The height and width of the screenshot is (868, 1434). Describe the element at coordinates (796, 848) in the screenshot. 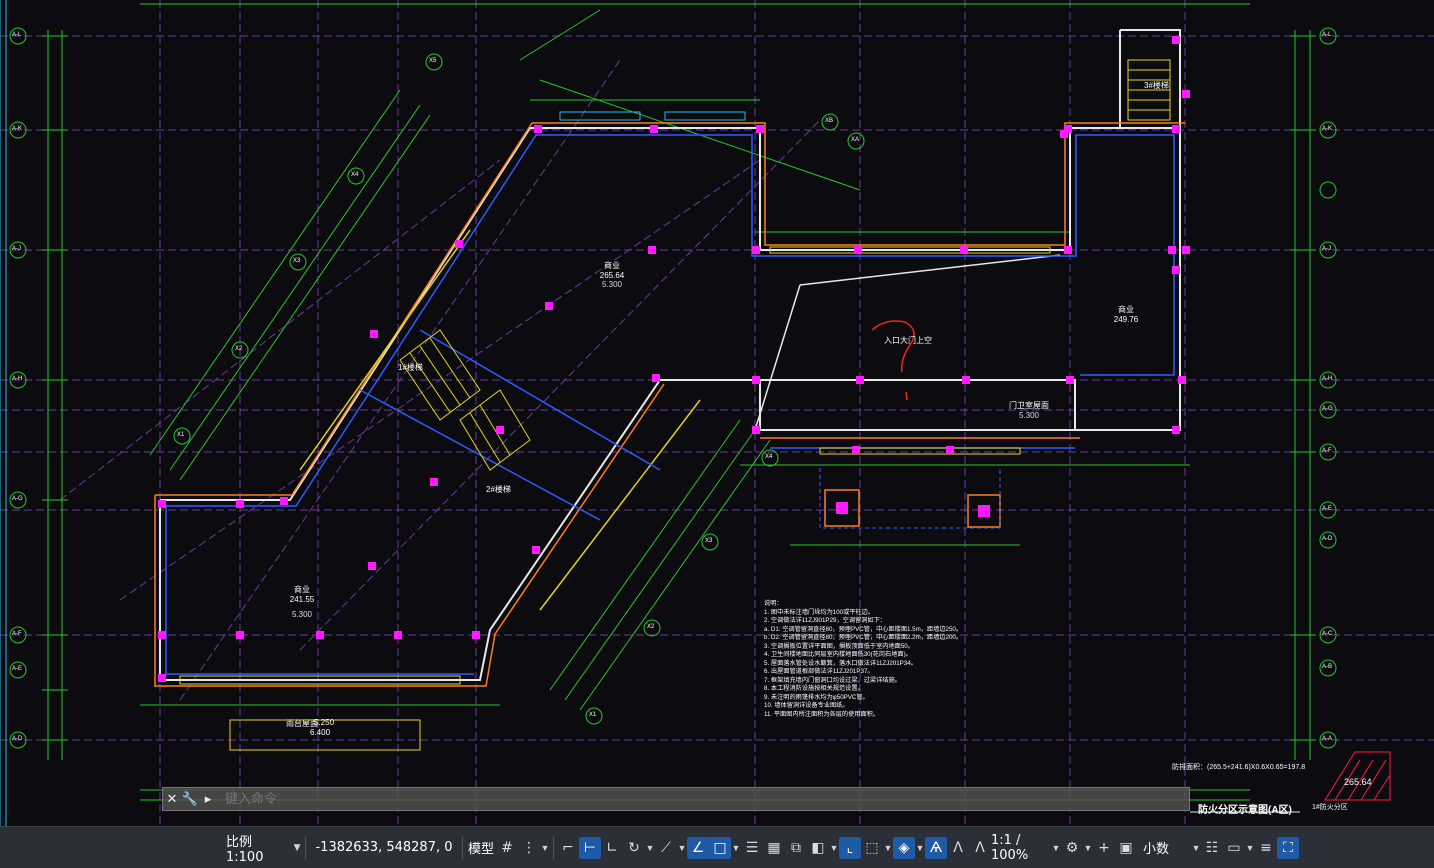

I see `selection-cycling-icon: ⧉` at that location.